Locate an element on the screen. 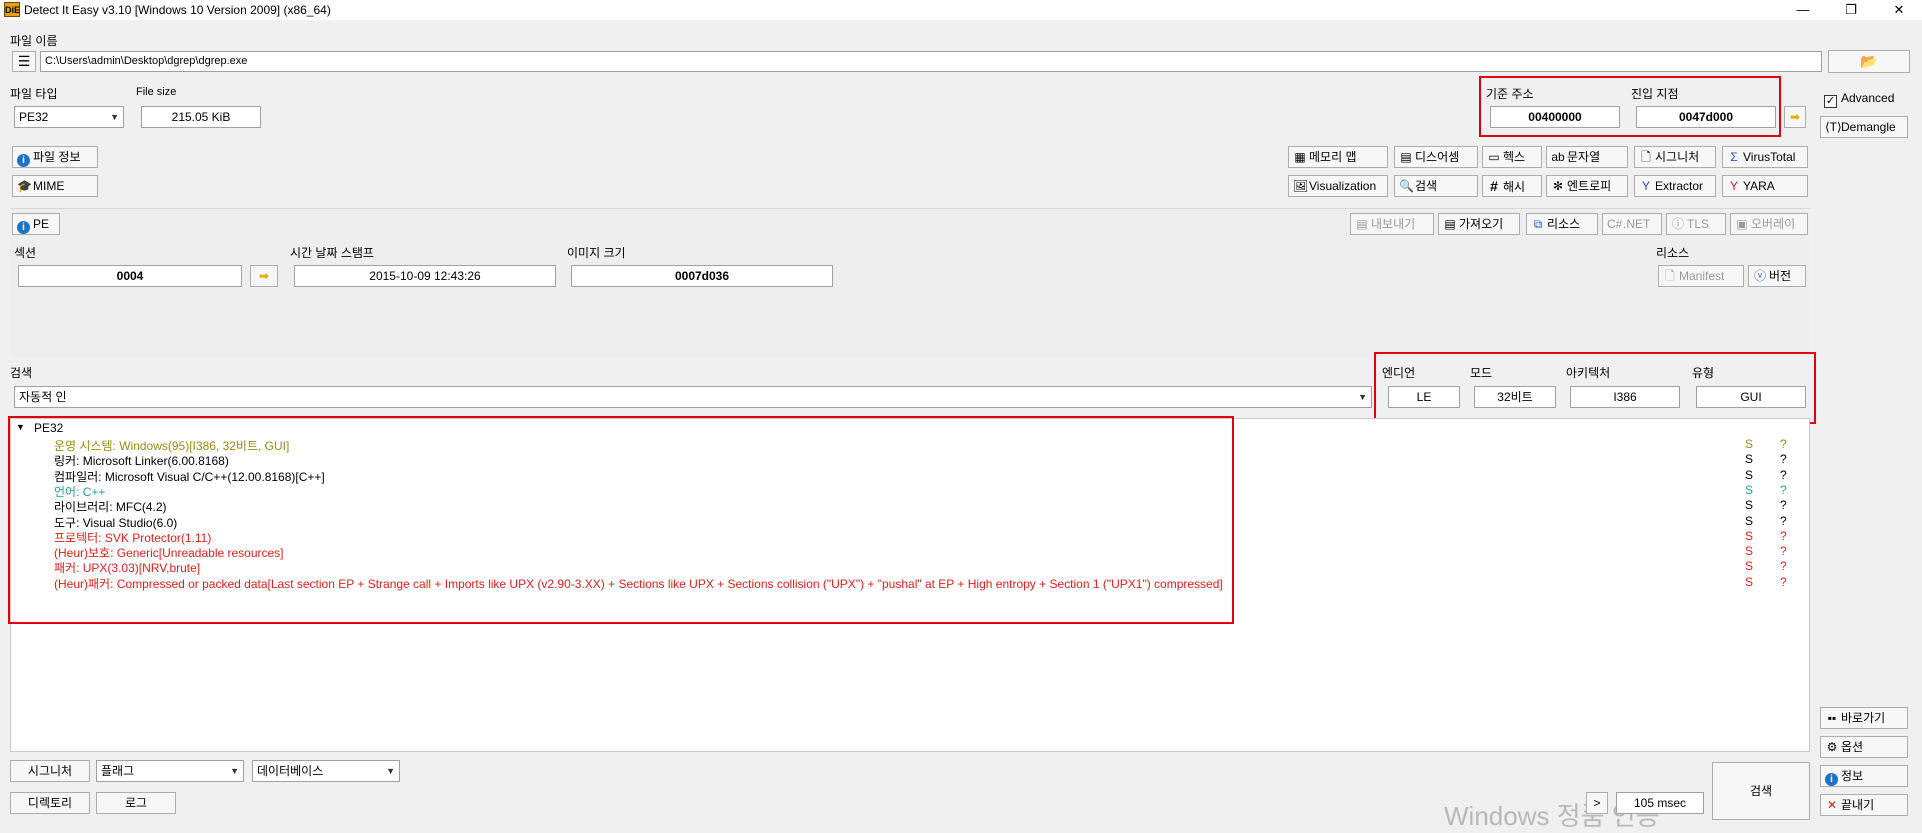  resources-label: 리소스 is located at coordinates (1673, 253).